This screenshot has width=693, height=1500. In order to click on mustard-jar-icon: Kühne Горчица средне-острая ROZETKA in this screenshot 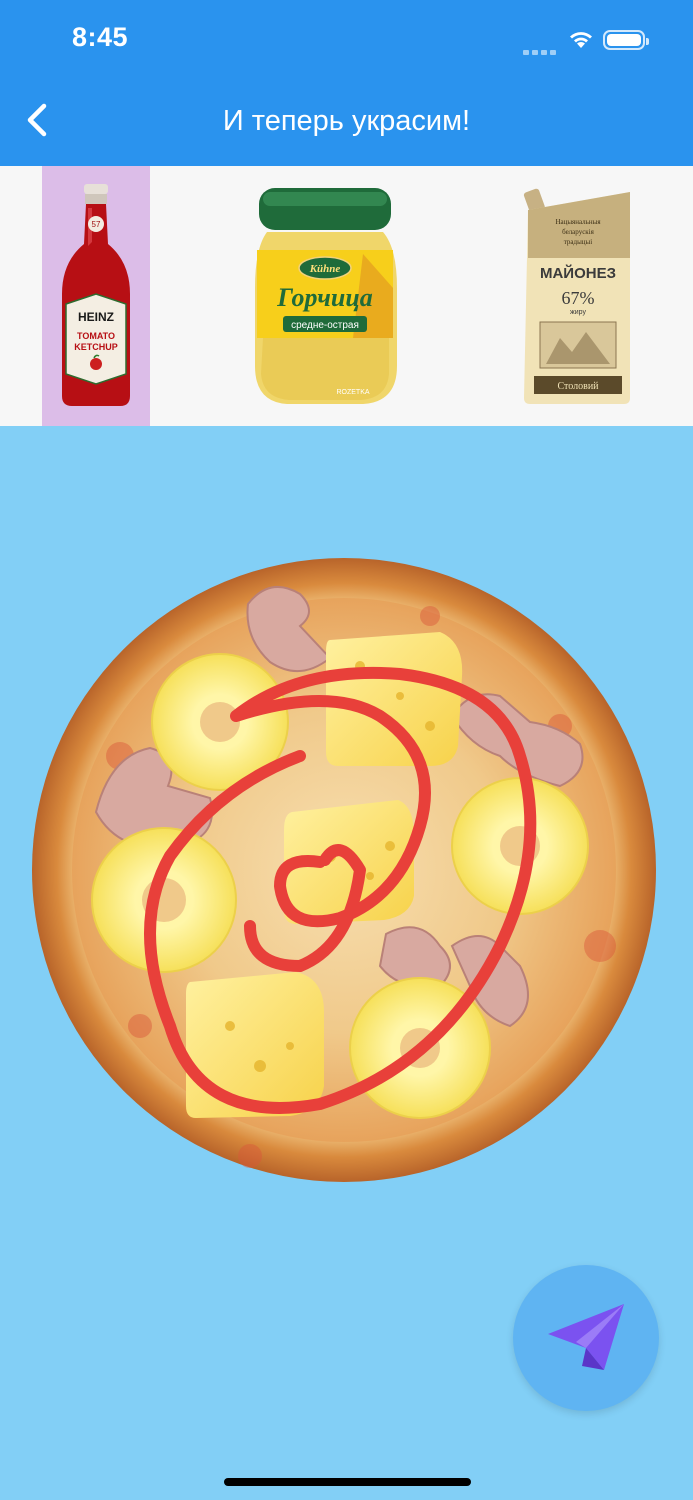, I will do `click(326, 296)`.